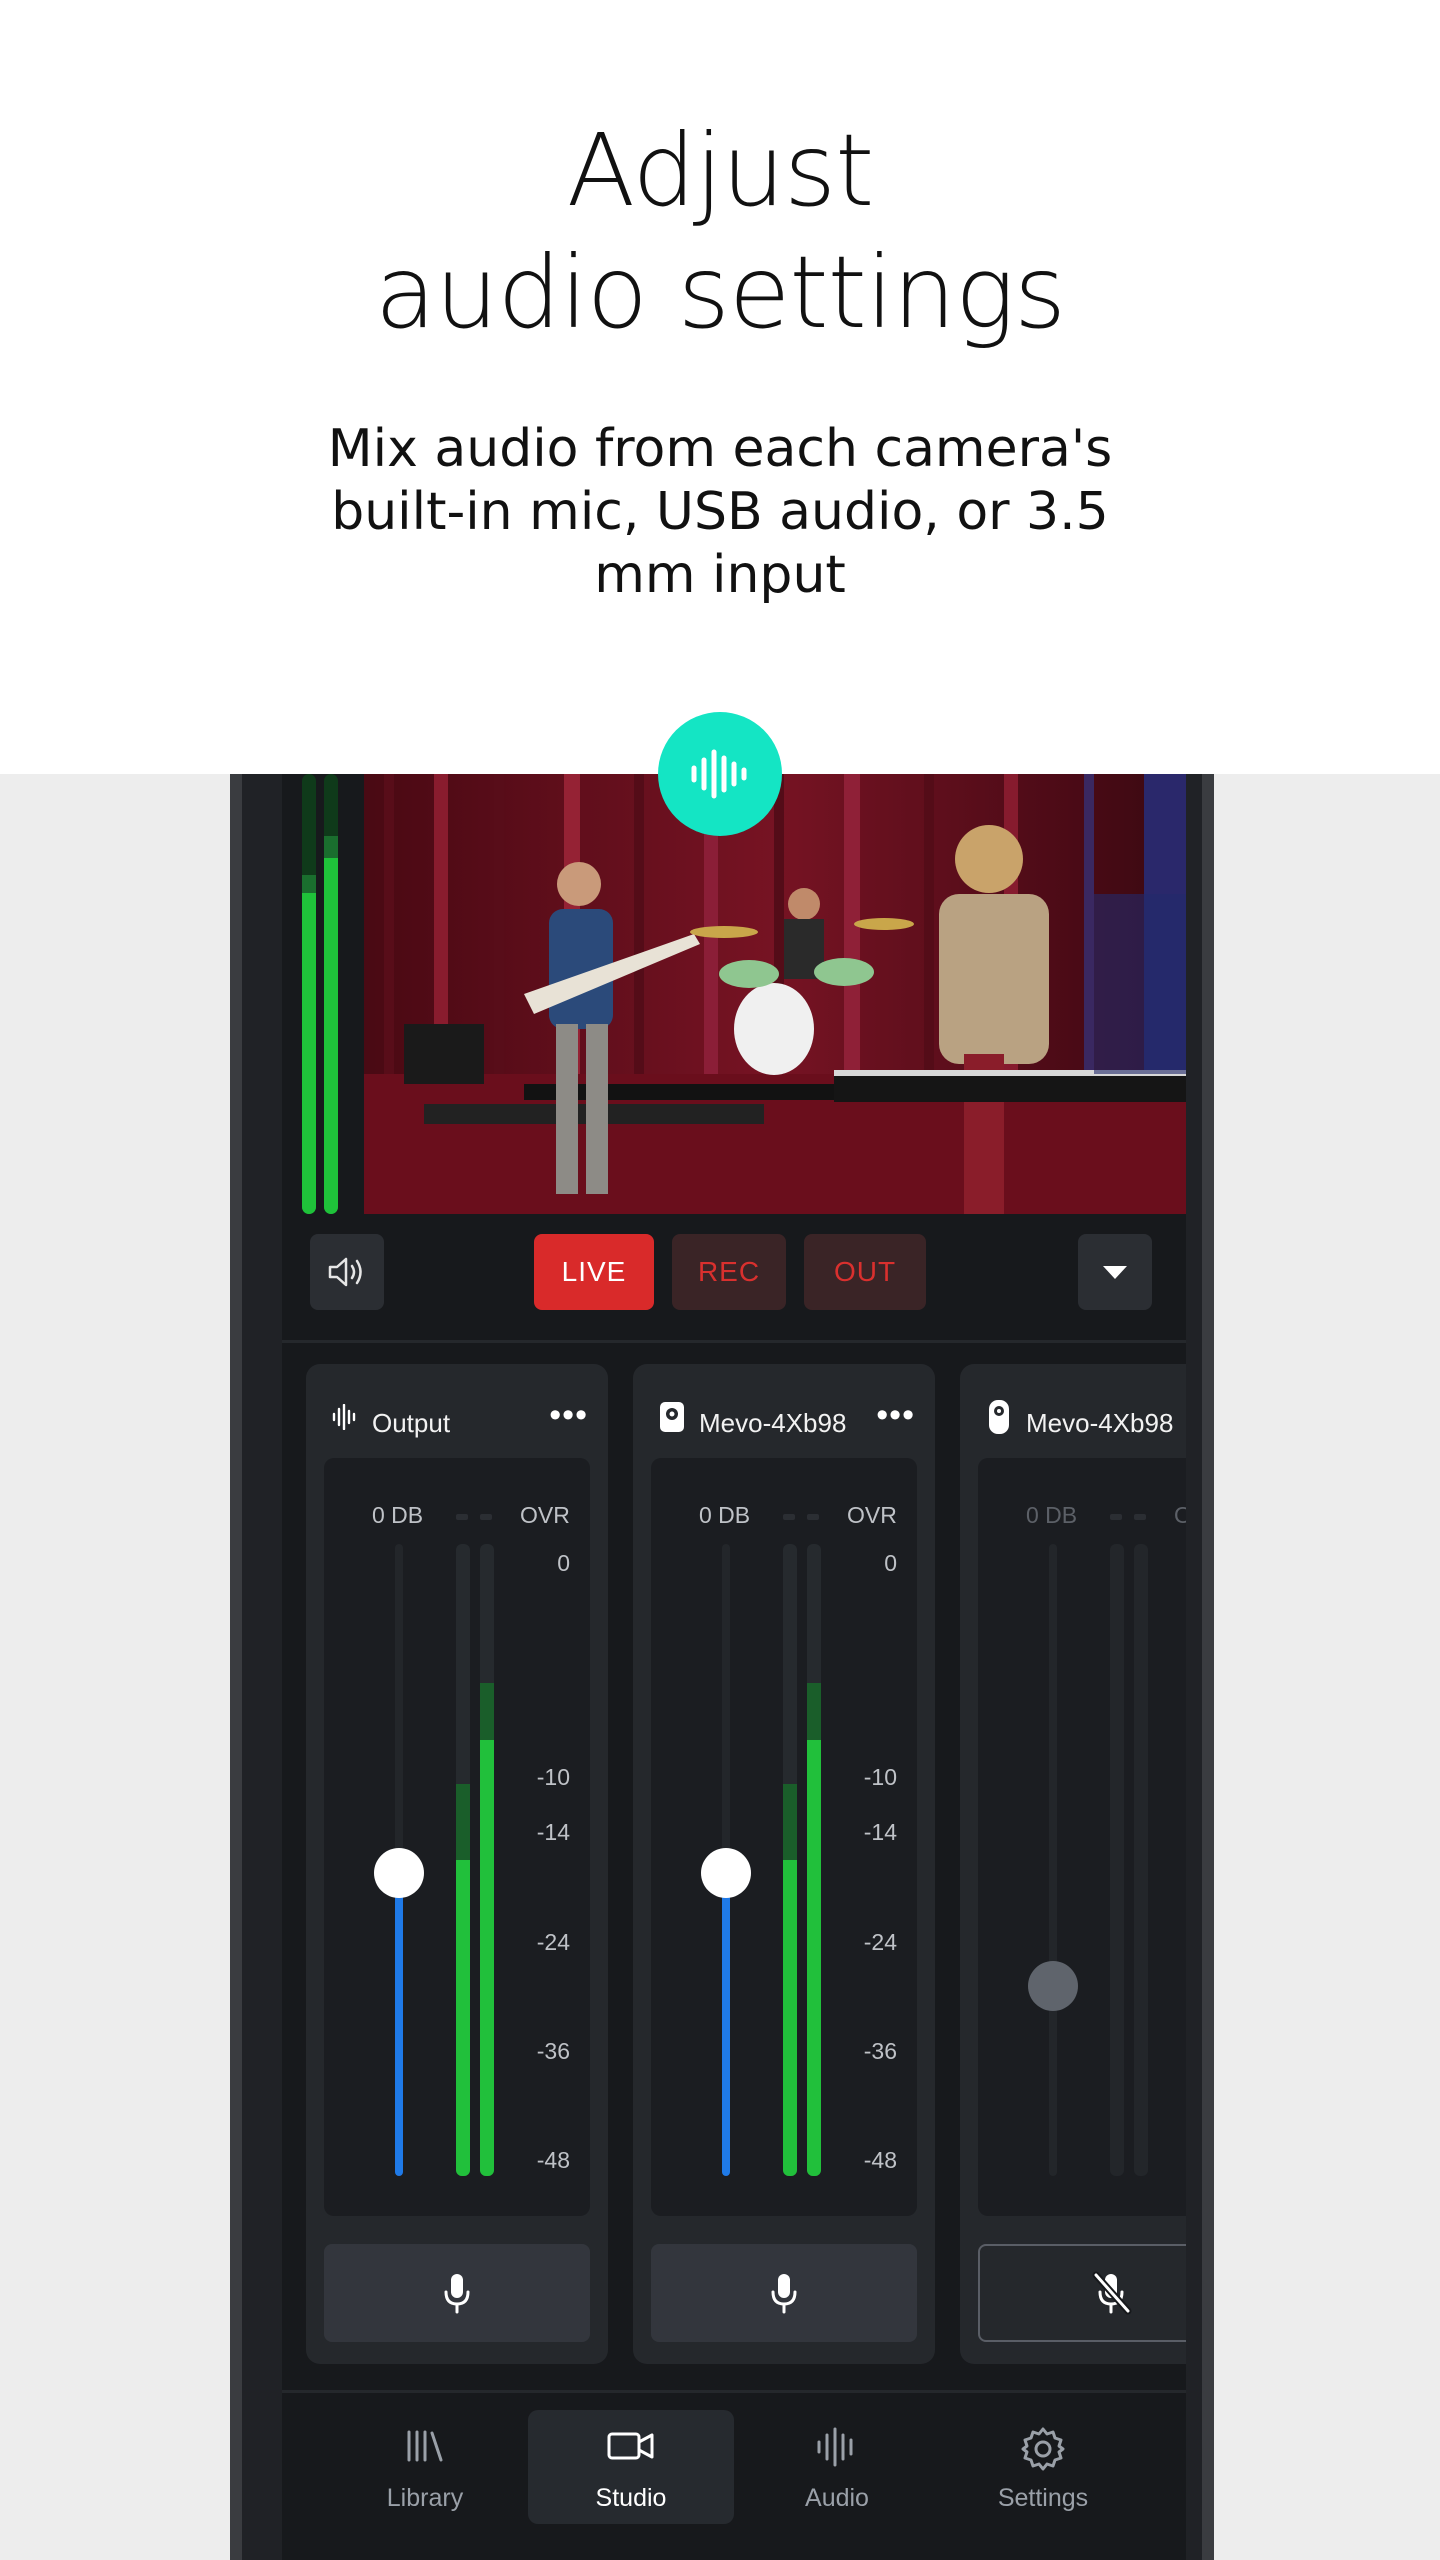 The image size is (1440, 2560). I want to click on stage-scene-image, so click(775, 994).